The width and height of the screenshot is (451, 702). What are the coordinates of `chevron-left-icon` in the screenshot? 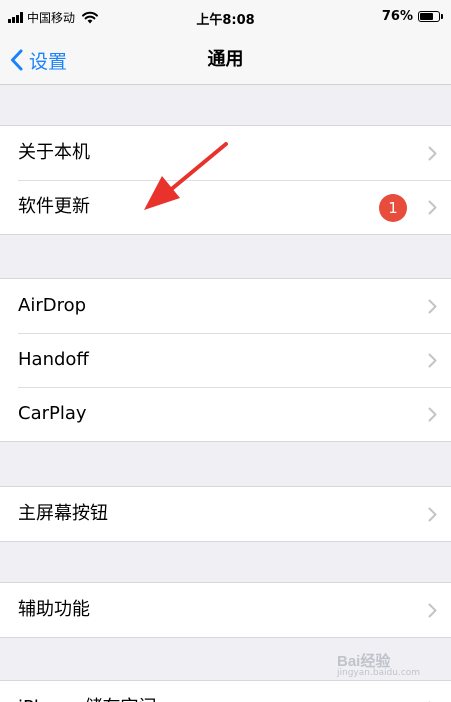 It's located at (17, 60).